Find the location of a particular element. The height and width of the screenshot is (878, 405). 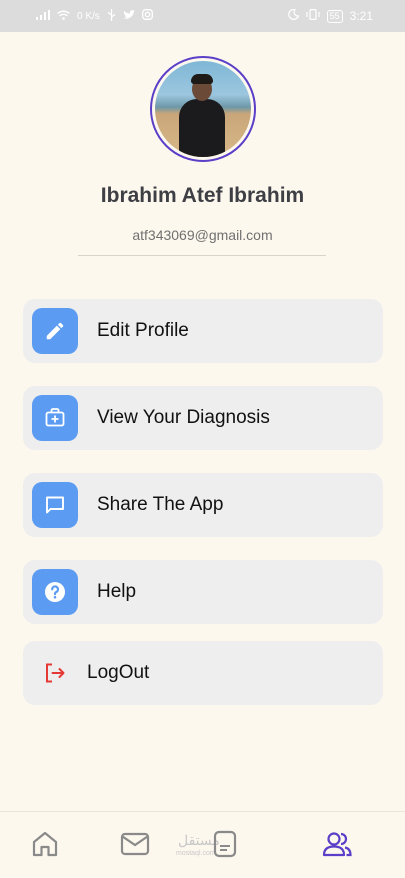

usb-icon is located at coordinates (111, 16).